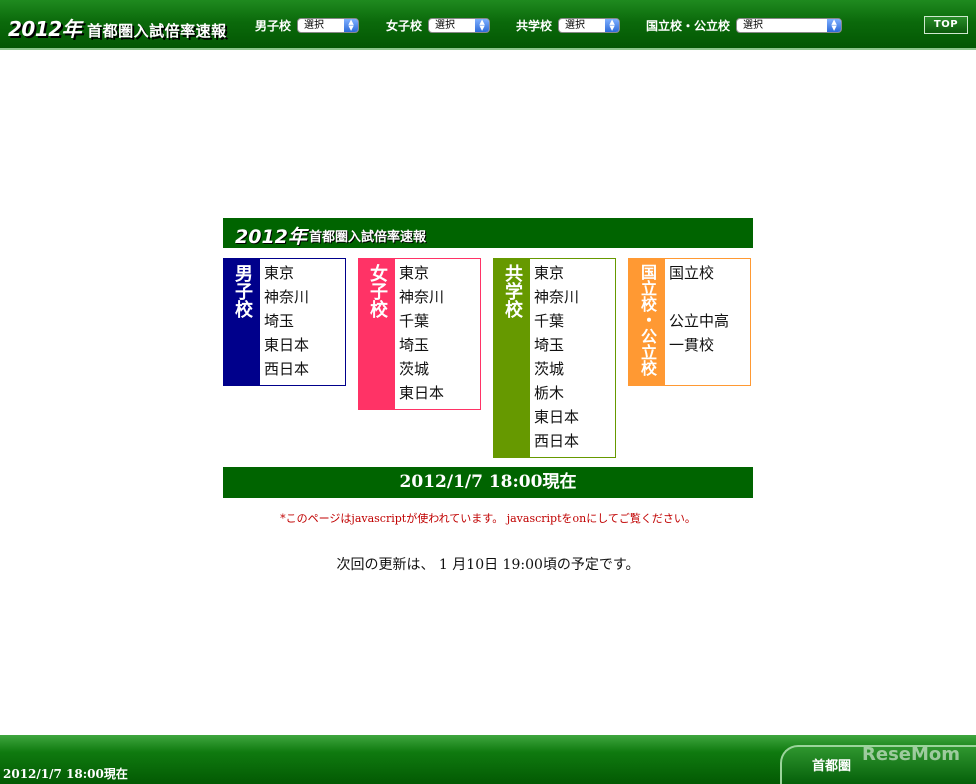 The width and height of the screenshot is (976, 784). What do you see at coordinates (488, 233) in the screenshot?
I see `panel-header: 2012年 首都圏入試倍率速報` at bounding box center [488, 233].